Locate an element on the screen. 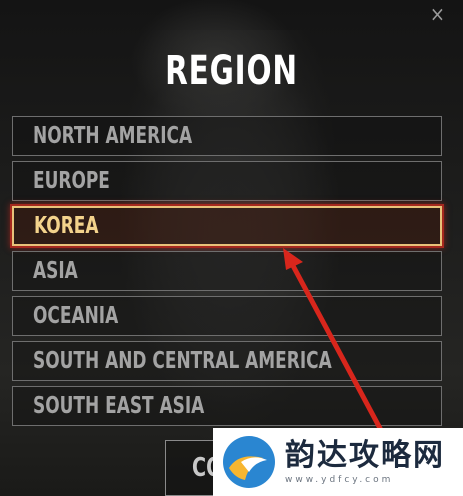 This screenshot has height=496, width=463. region-option-label: OCEANIA is located at coordinates (76, 316).